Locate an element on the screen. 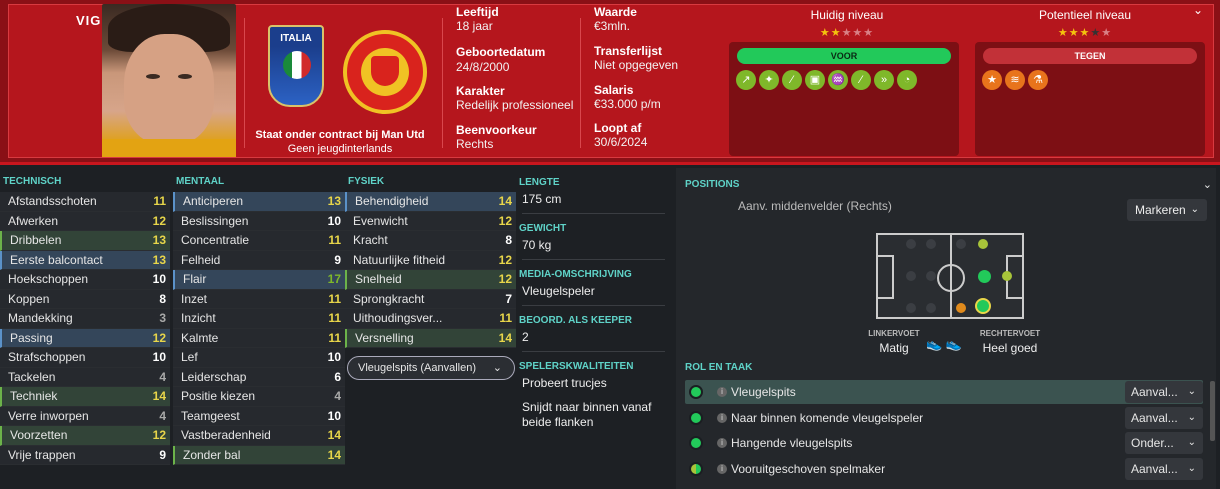  role-select: Vleugelspits (Aanvallen) ⌄ is located at coordinates (431, 368).